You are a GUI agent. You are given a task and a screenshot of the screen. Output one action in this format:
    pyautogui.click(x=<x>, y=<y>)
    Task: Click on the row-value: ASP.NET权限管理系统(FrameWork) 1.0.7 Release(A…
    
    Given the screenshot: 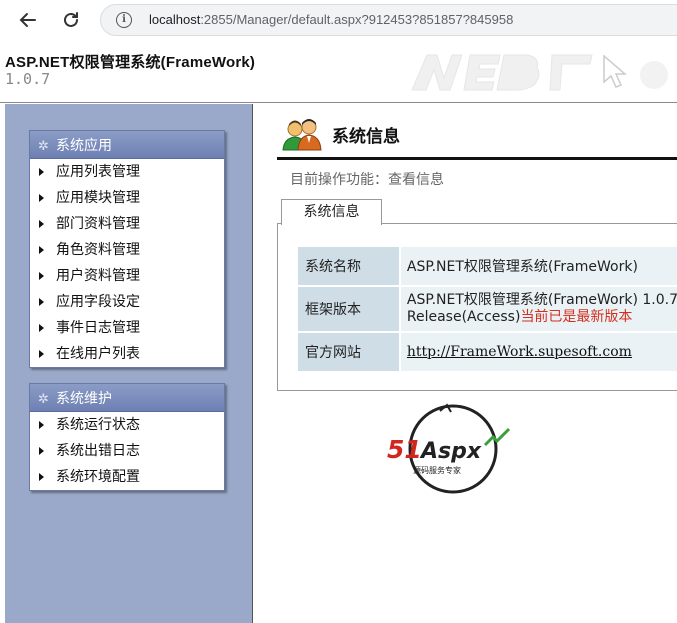 What is the action you would take?
    pyautogui.click(x=538, y=309)
    